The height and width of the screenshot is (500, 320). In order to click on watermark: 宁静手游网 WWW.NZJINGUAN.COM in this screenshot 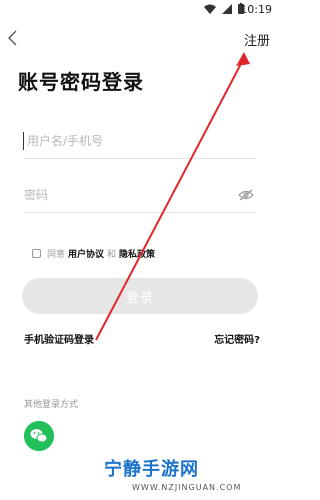, I will do `click(184, 475)`.